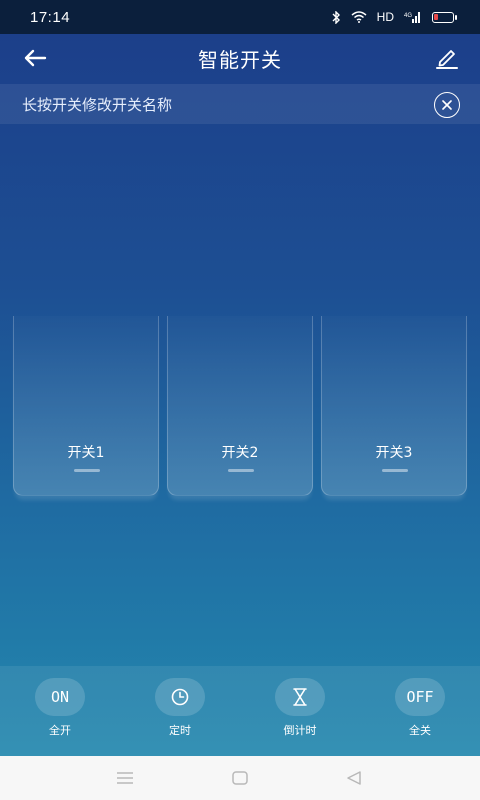 Image resolution: width=480 pixels, height=800 pixels. Describe the element at coordinates (97, 104) in the screenshot. I see `tip-text: 长按开关修改开关名称` at that location.